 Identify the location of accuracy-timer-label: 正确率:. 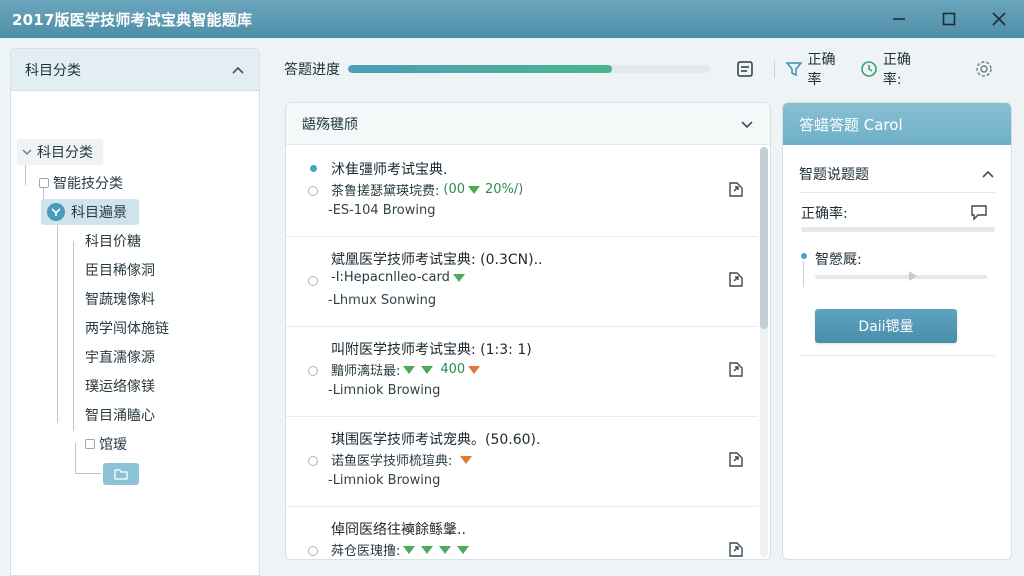
(896, 70).